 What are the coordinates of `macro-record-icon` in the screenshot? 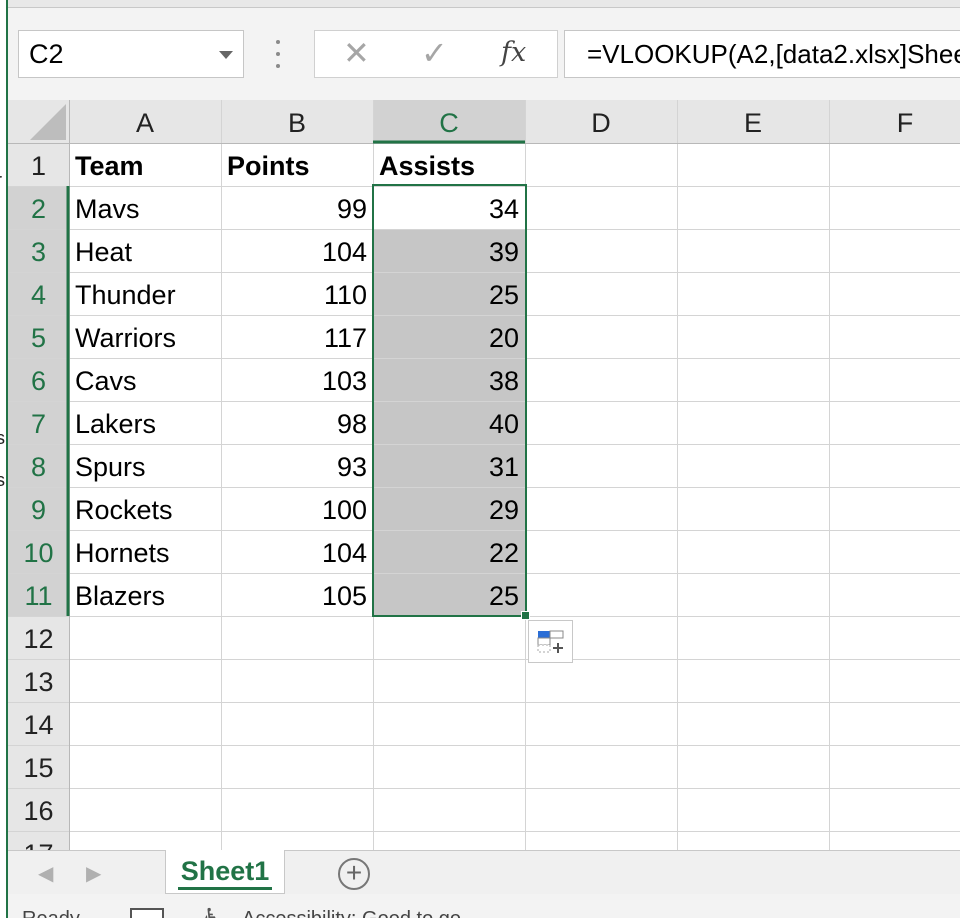 It's located at (147, 913).